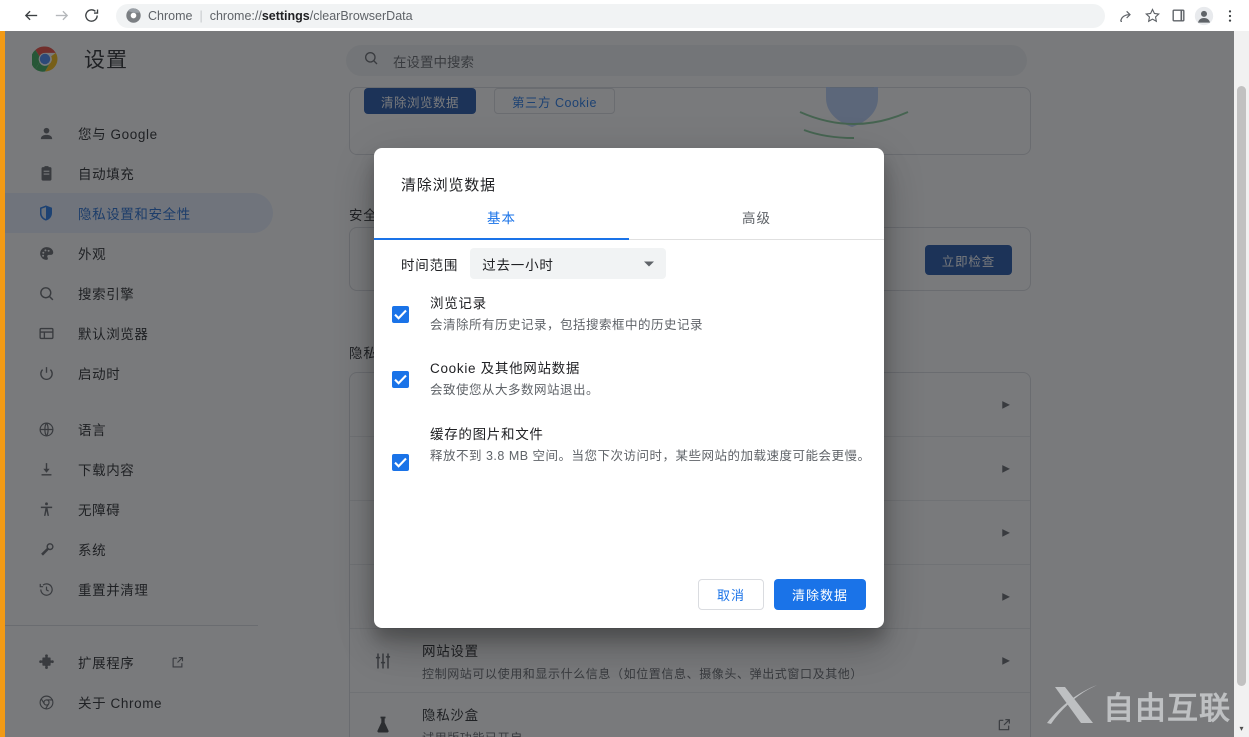  What do you see at coordinates (285, 15) in the screenshot?
I see `omnibox-url-bold: settings` at bounding box center [285, 15].